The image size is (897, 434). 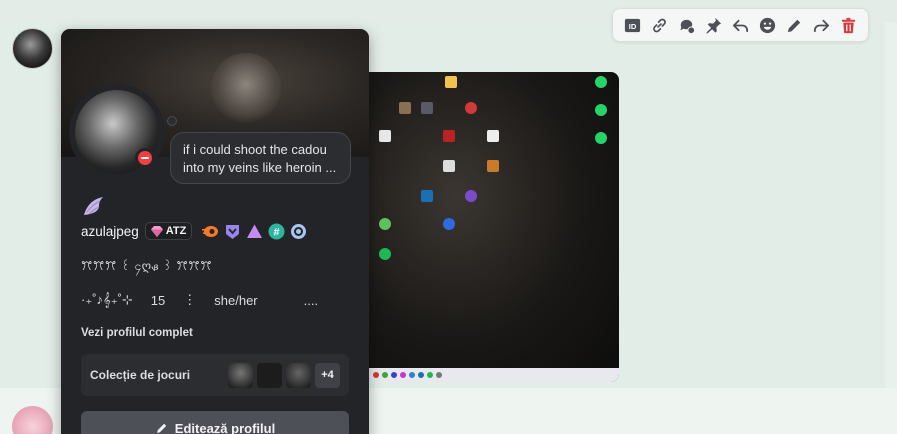 What do you see at coordinates (493, 136) in the screenshot?
I see `epic-games-icon` at bounding box center [493, 136].